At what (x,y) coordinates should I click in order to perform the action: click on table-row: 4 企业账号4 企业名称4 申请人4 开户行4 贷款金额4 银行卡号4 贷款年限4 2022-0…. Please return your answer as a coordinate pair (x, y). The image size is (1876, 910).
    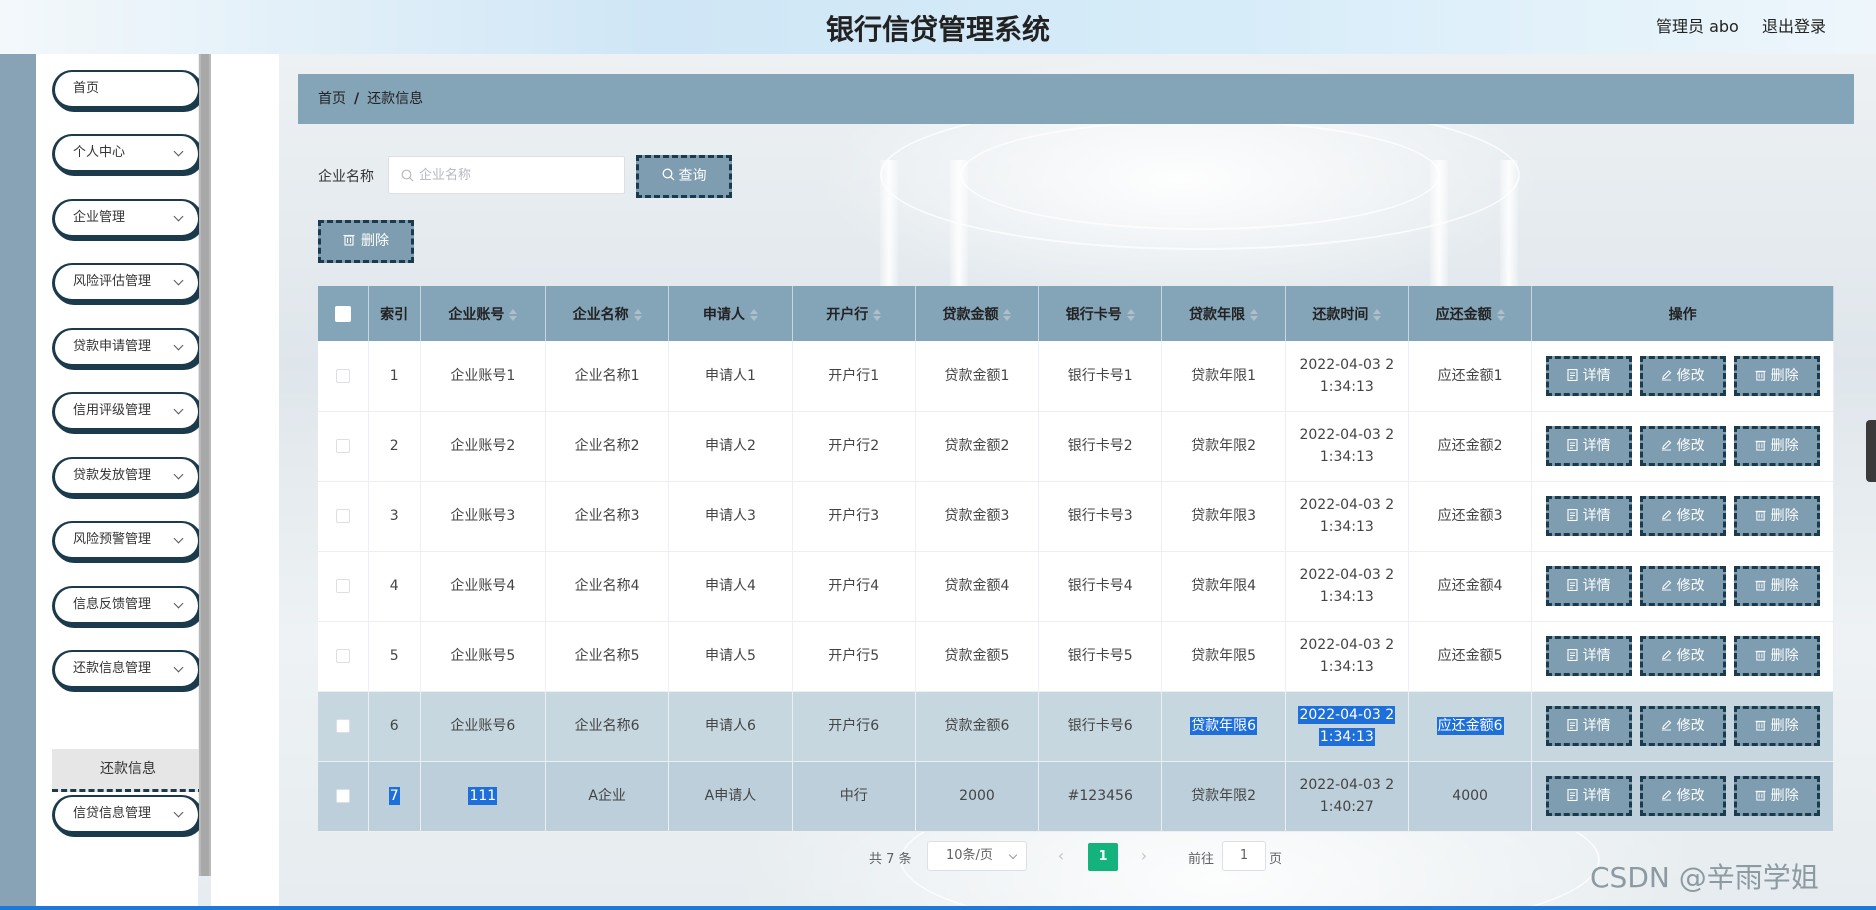
    Looking at the image, I should click on (1076, 586).